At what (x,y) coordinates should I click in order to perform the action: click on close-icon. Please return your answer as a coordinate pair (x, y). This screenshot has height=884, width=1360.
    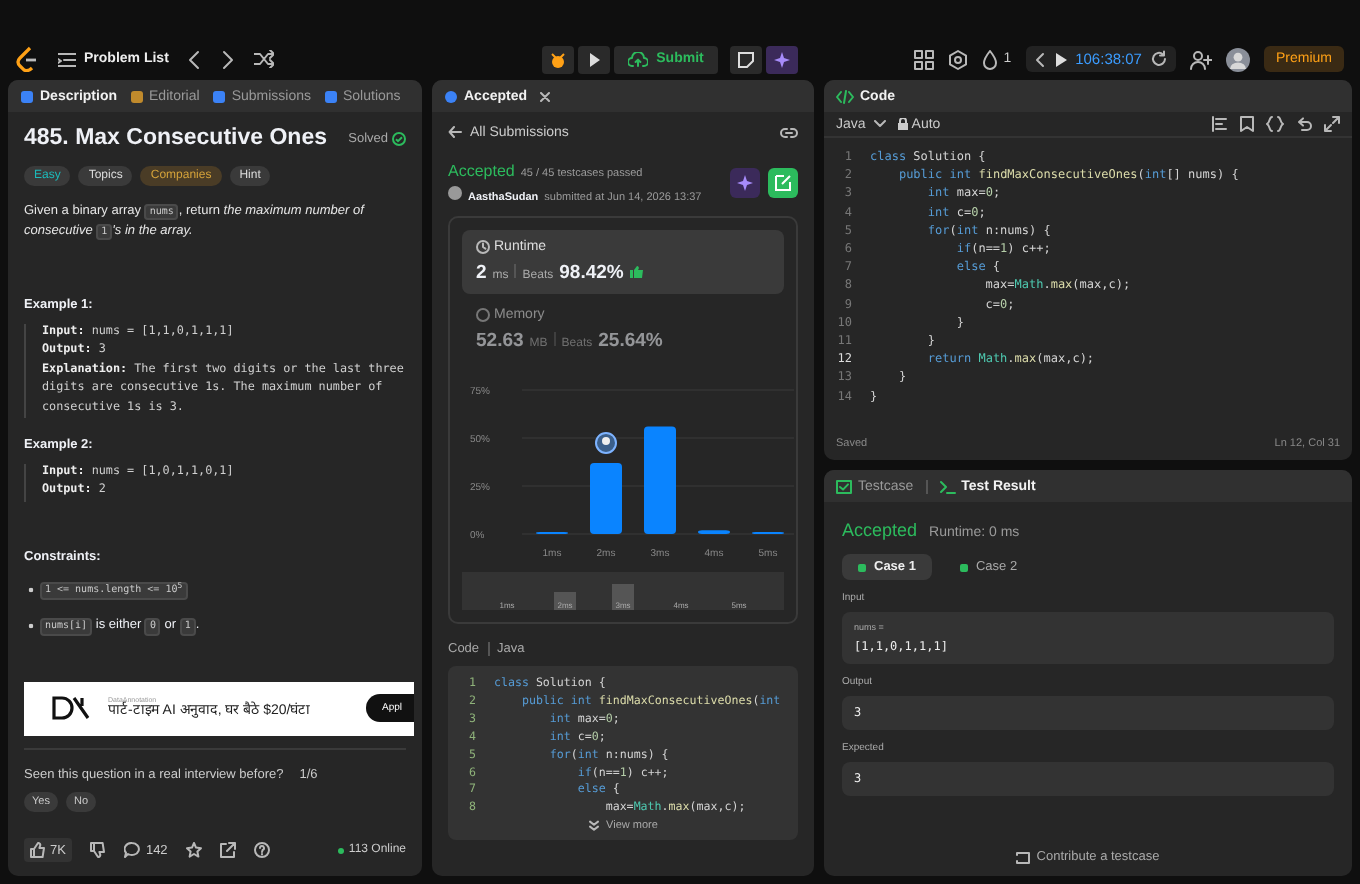
    Looking at the image, I should click on (544, 96).